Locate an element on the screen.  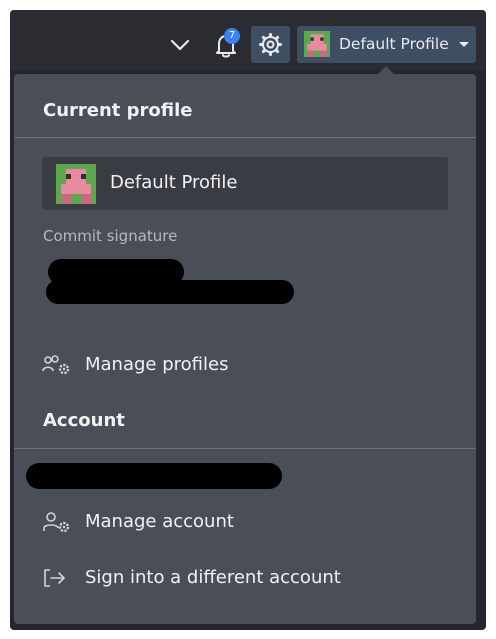
current-profile-item: Default Profile is located at coordinates (245, 183).